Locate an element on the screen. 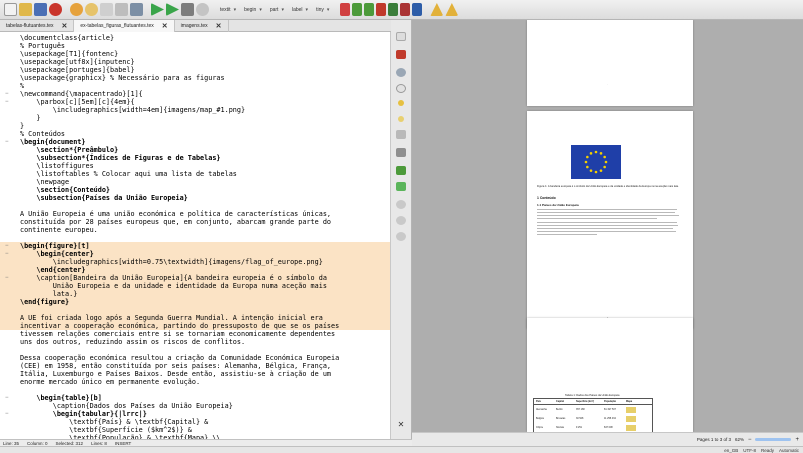 This screenshot has height=453, width=803. align-icon is located at coordinates (405, 9).